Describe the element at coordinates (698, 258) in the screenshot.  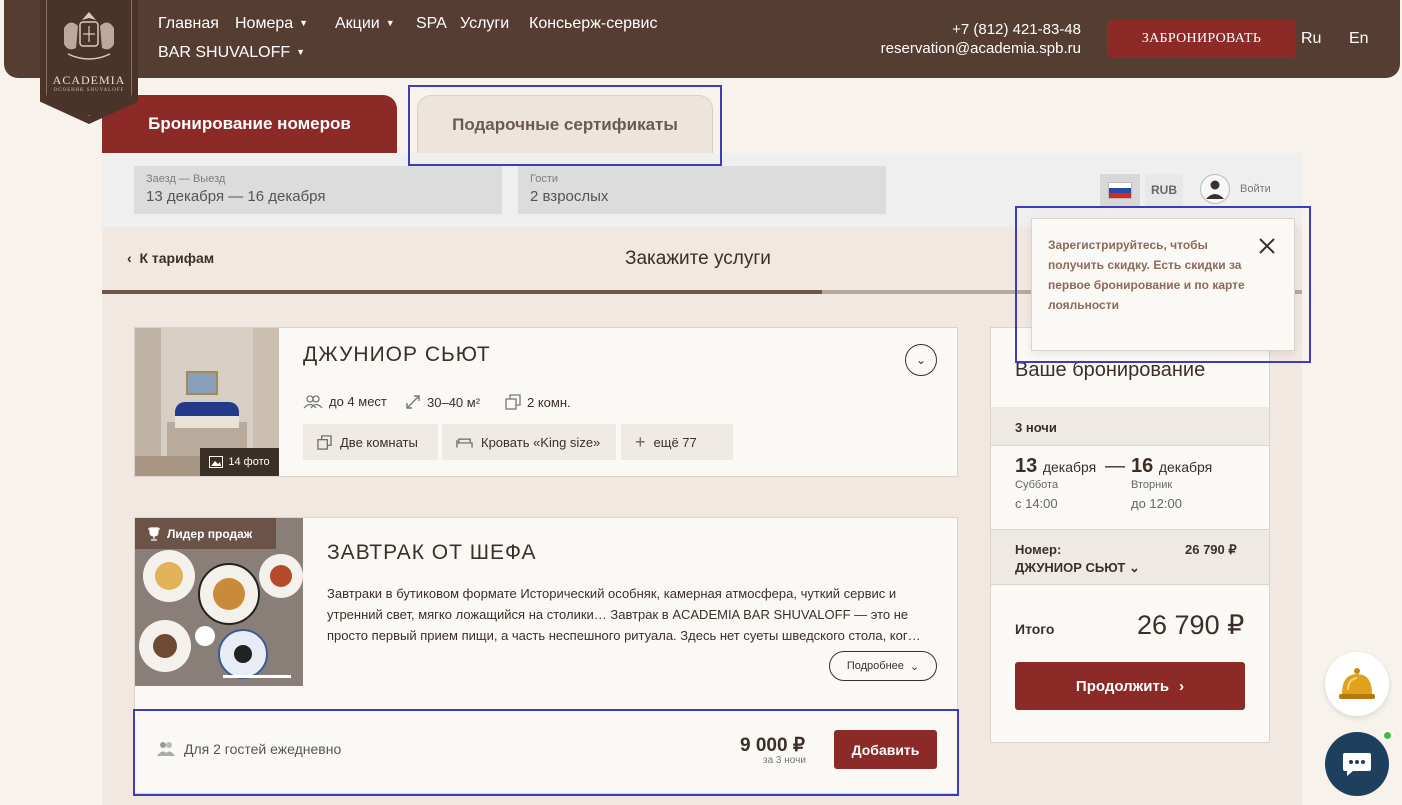
I see `page-title: Закажите услуги` at that location.